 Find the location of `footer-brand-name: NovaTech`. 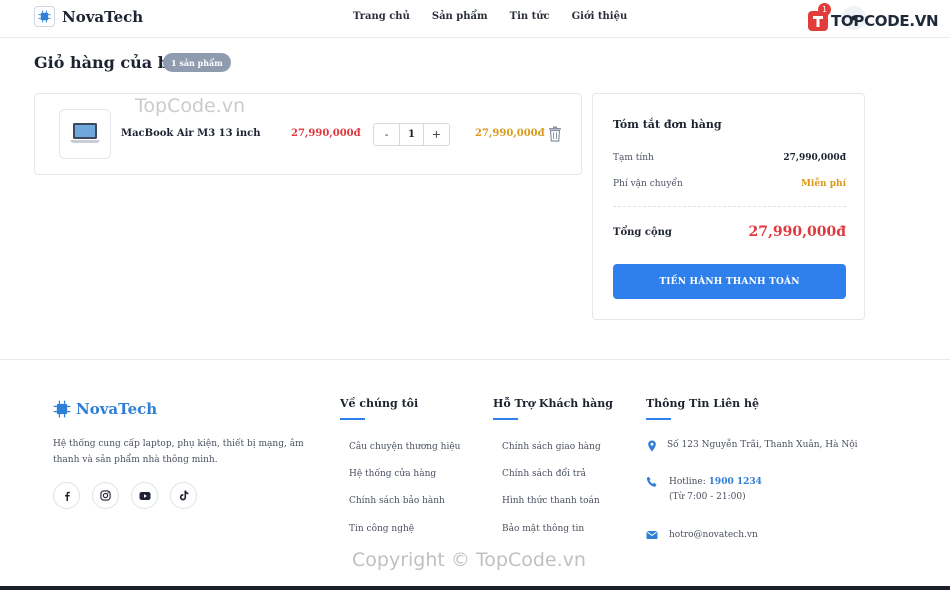

footer-brand-name: NovaTech is located at coordinates (117, 409).